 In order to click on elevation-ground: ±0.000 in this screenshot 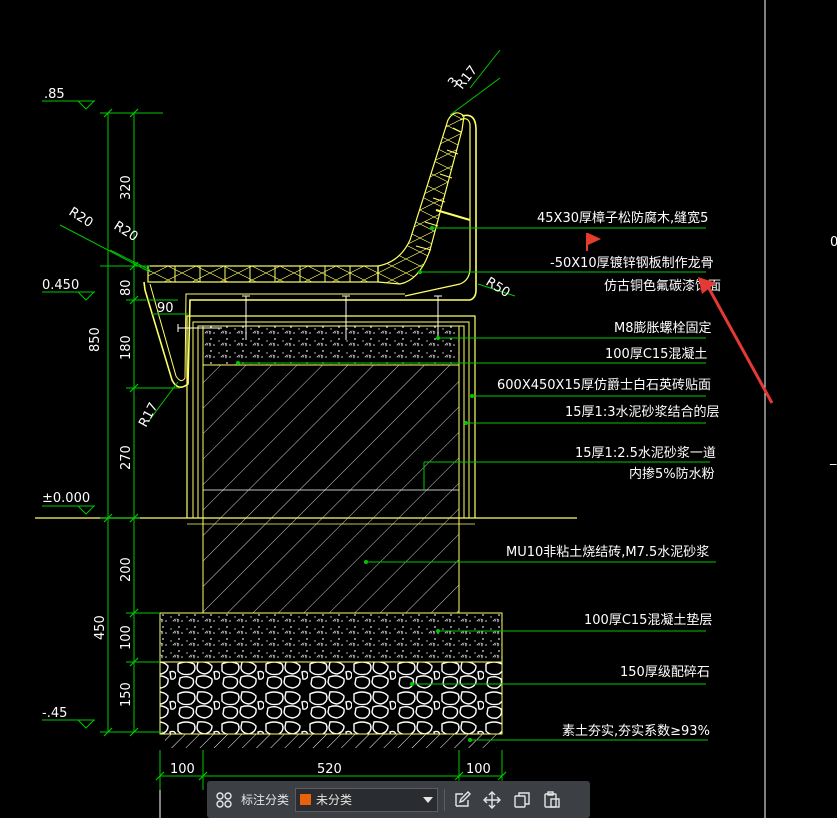, I will do `click(66, 498)`.